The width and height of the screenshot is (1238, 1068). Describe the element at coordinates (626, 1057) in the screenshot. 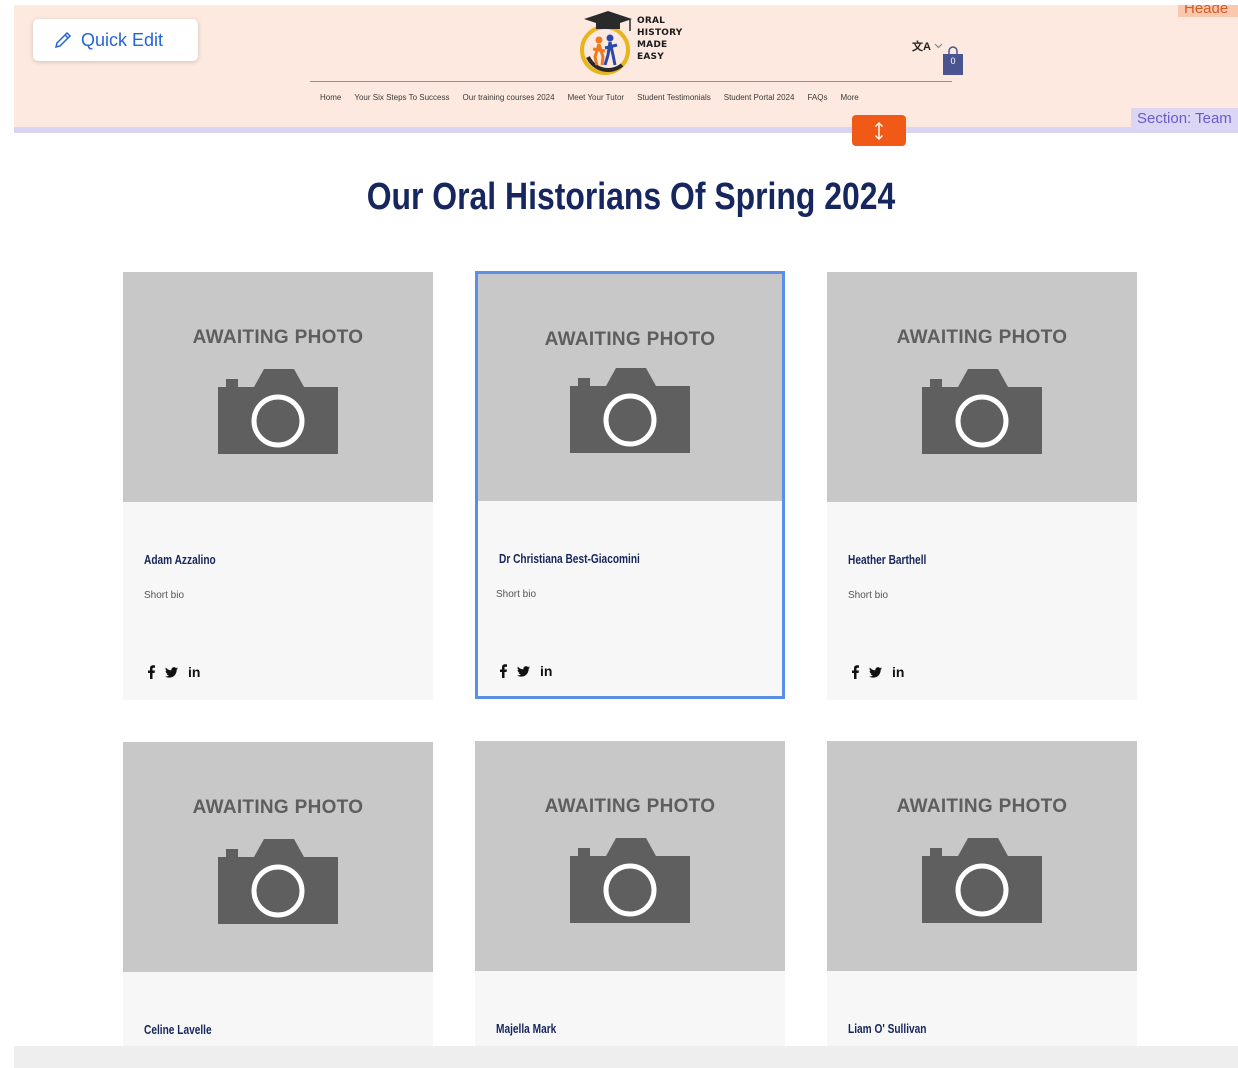

I see `editor-bottom-bar` at that location.